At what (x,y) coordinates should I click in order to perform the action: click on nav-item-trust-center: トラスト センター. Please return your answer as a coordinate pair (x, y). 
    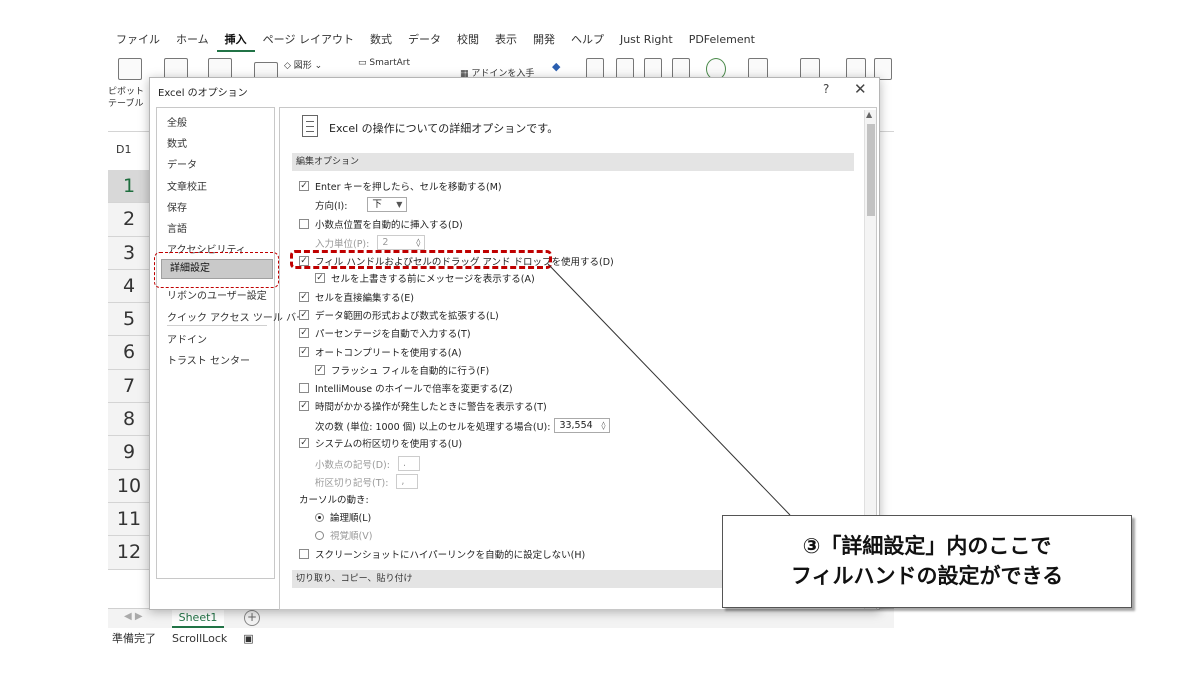
    Looking at the image, I should click on (208, 359).